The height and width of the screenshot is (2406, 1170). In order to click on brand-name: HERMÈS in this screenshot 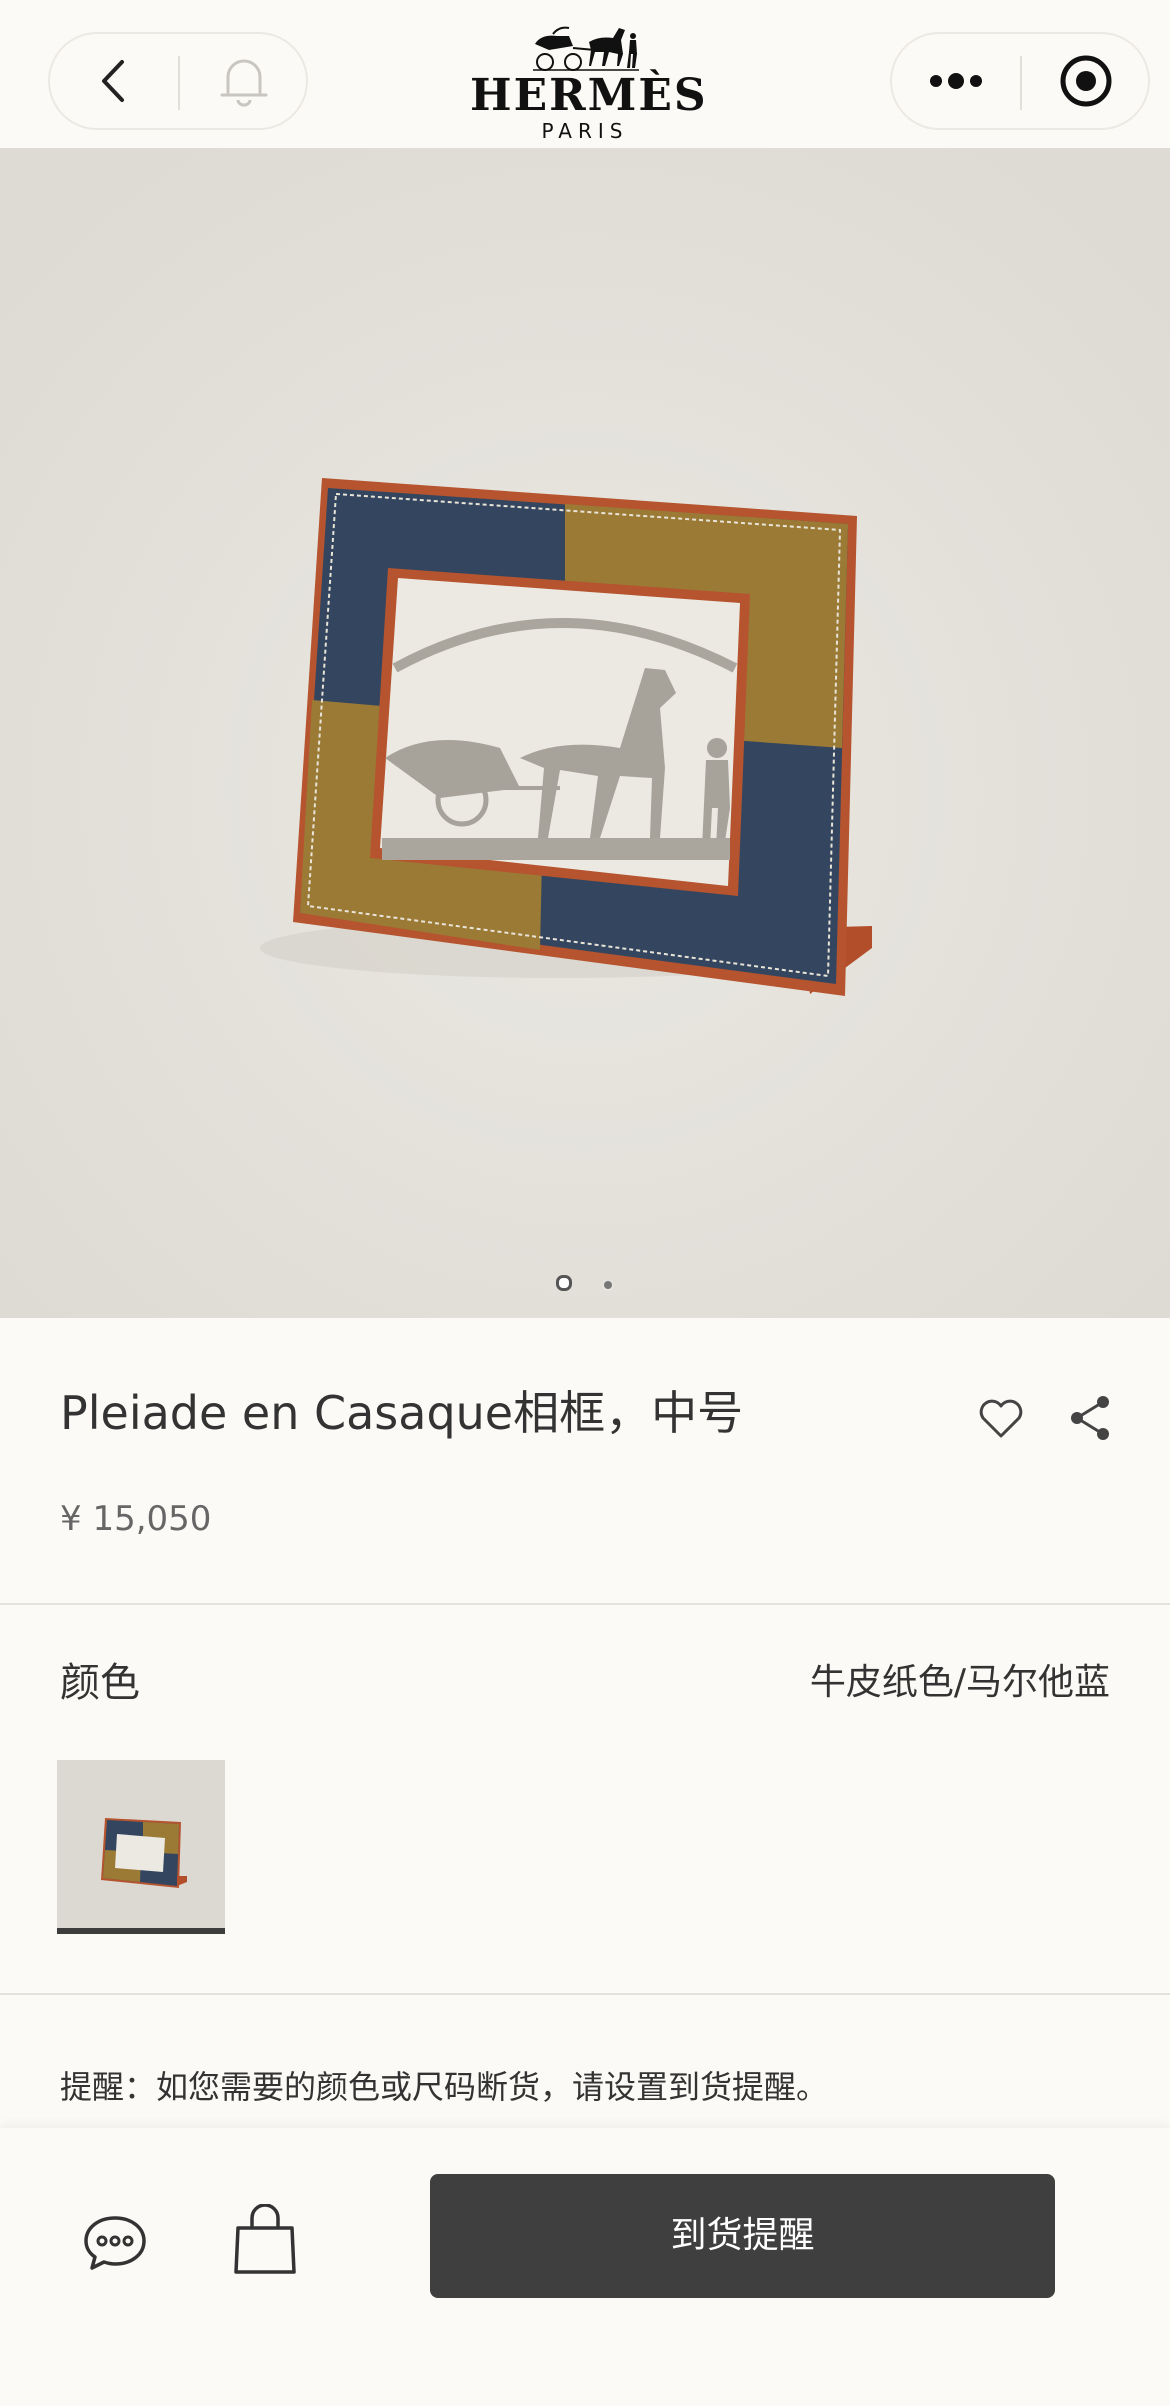, I will do `click(589, 95)`.